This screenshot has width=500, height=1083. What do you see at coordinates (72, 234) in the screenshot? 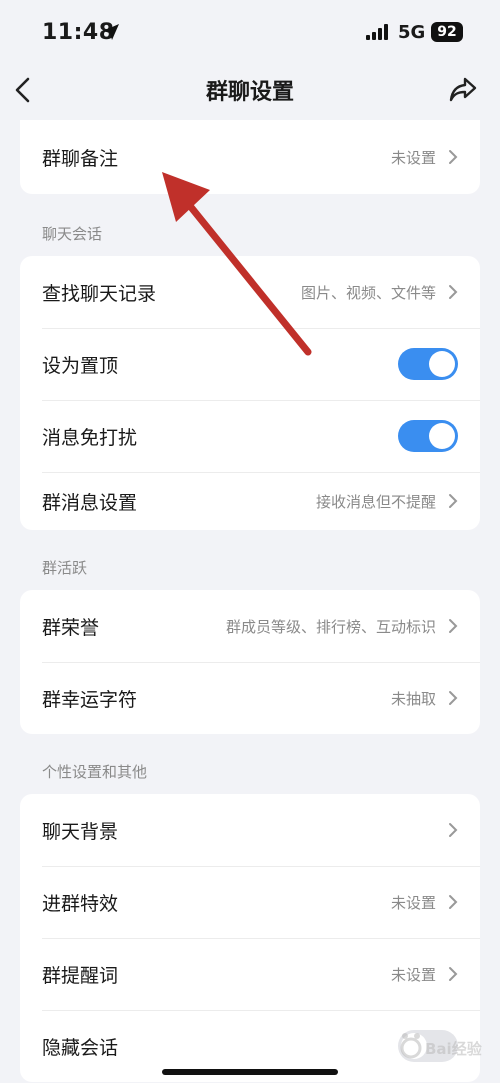
I see `section-title-chat-session: 聊天会话` at bounding box center [72, 234].